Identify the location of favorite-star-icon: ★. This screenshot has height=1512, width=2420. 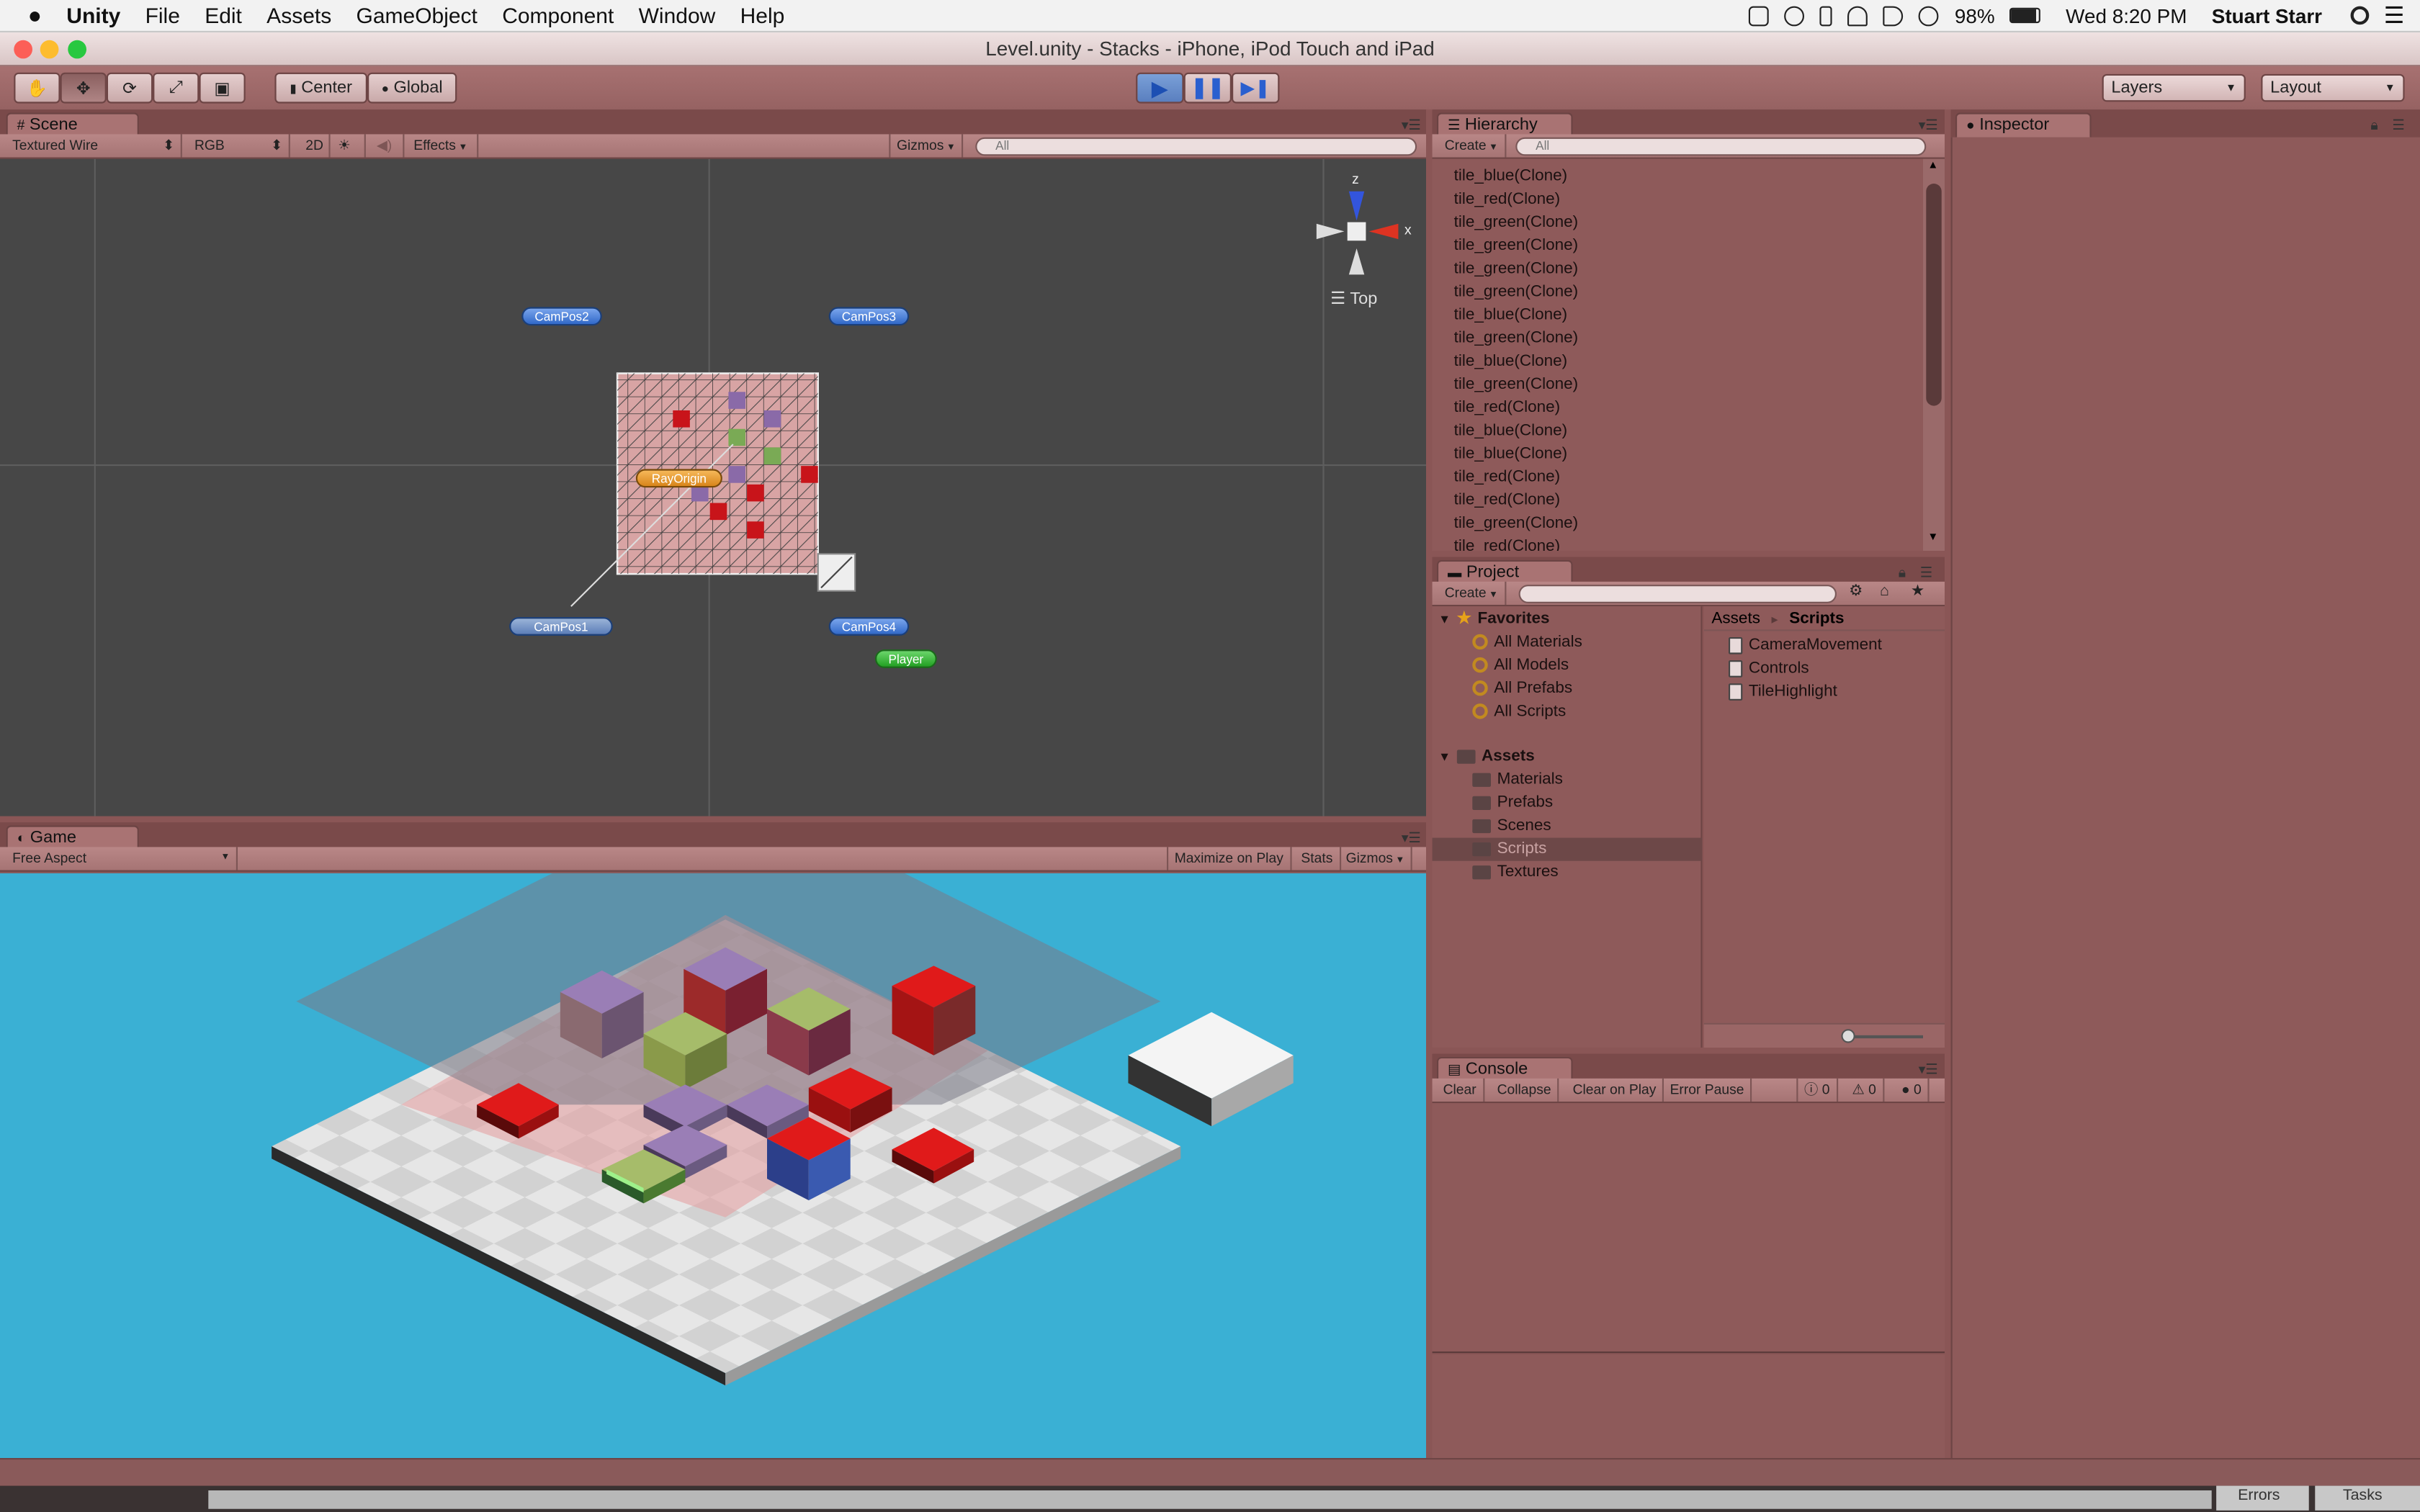
(1917, 591).